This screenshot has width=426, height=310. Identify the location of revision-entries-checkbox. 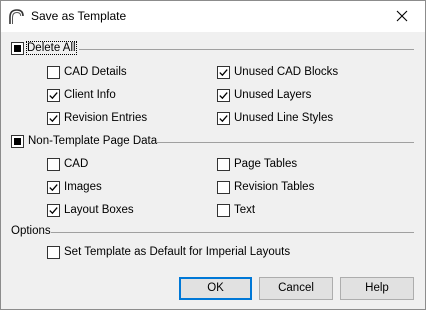
(53, 118).